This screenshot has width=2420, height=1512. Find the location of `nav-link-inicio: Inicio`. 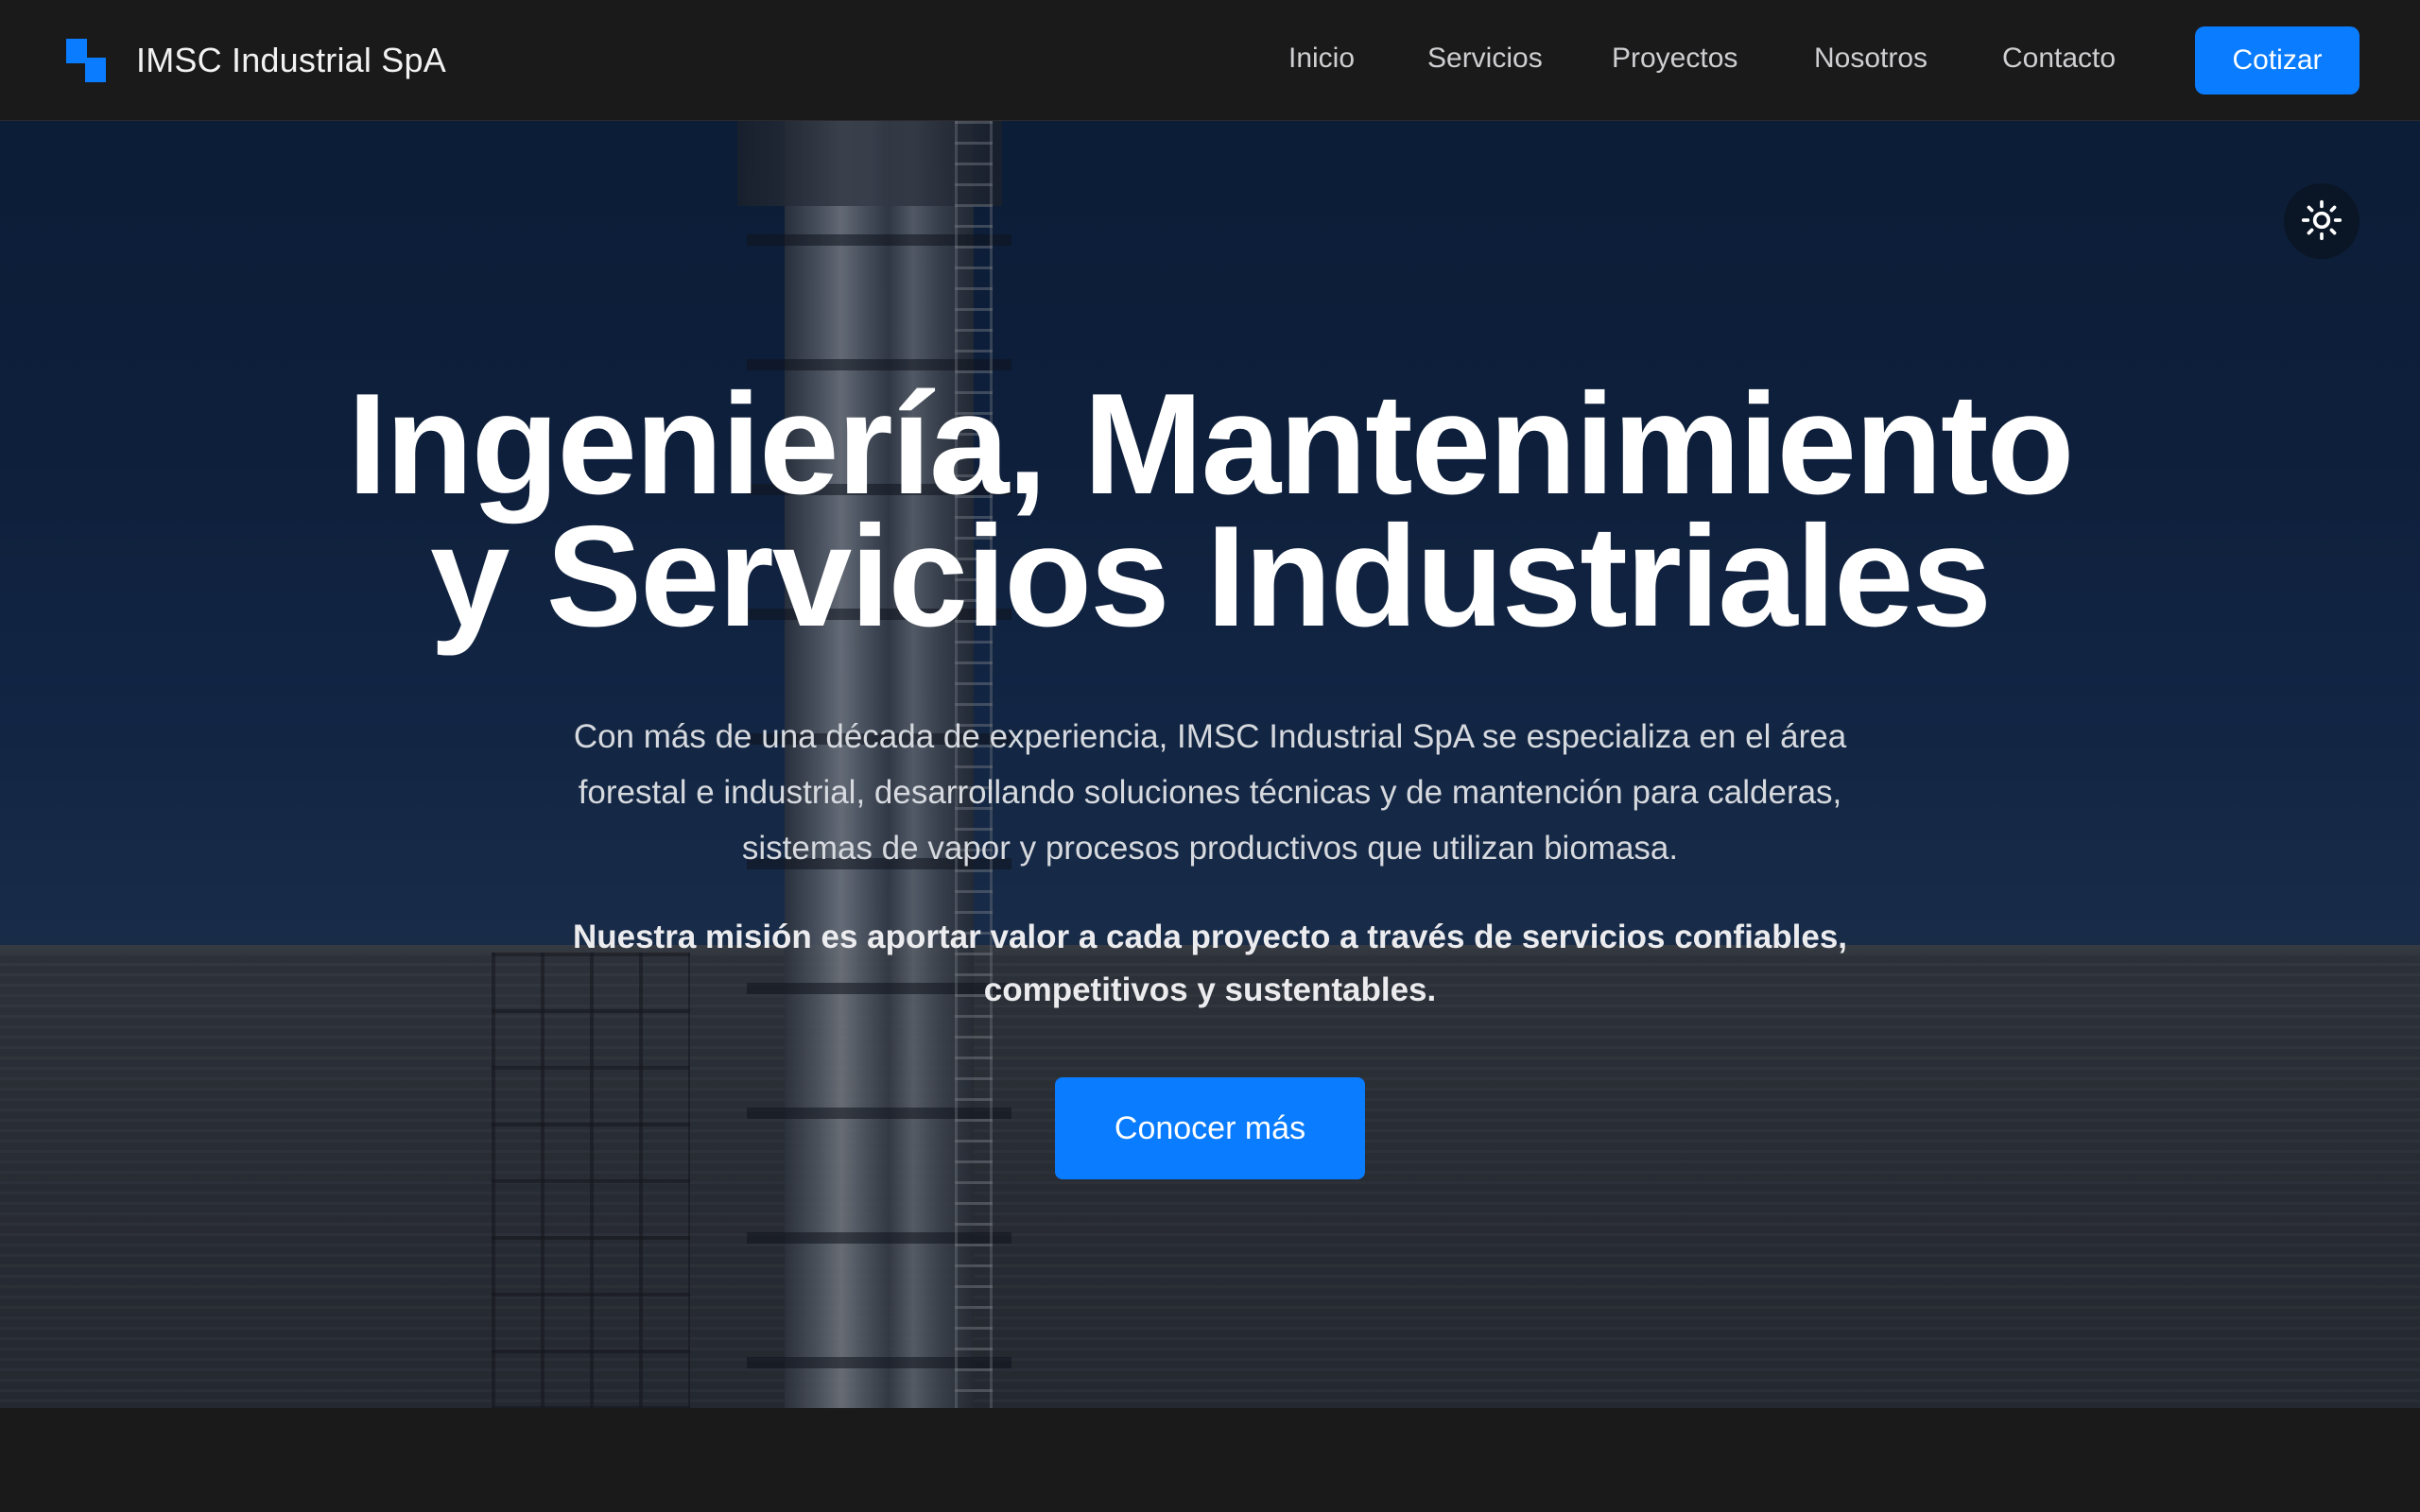

nav-link-inicio: Inicio is located at coordinates (1321, 59).